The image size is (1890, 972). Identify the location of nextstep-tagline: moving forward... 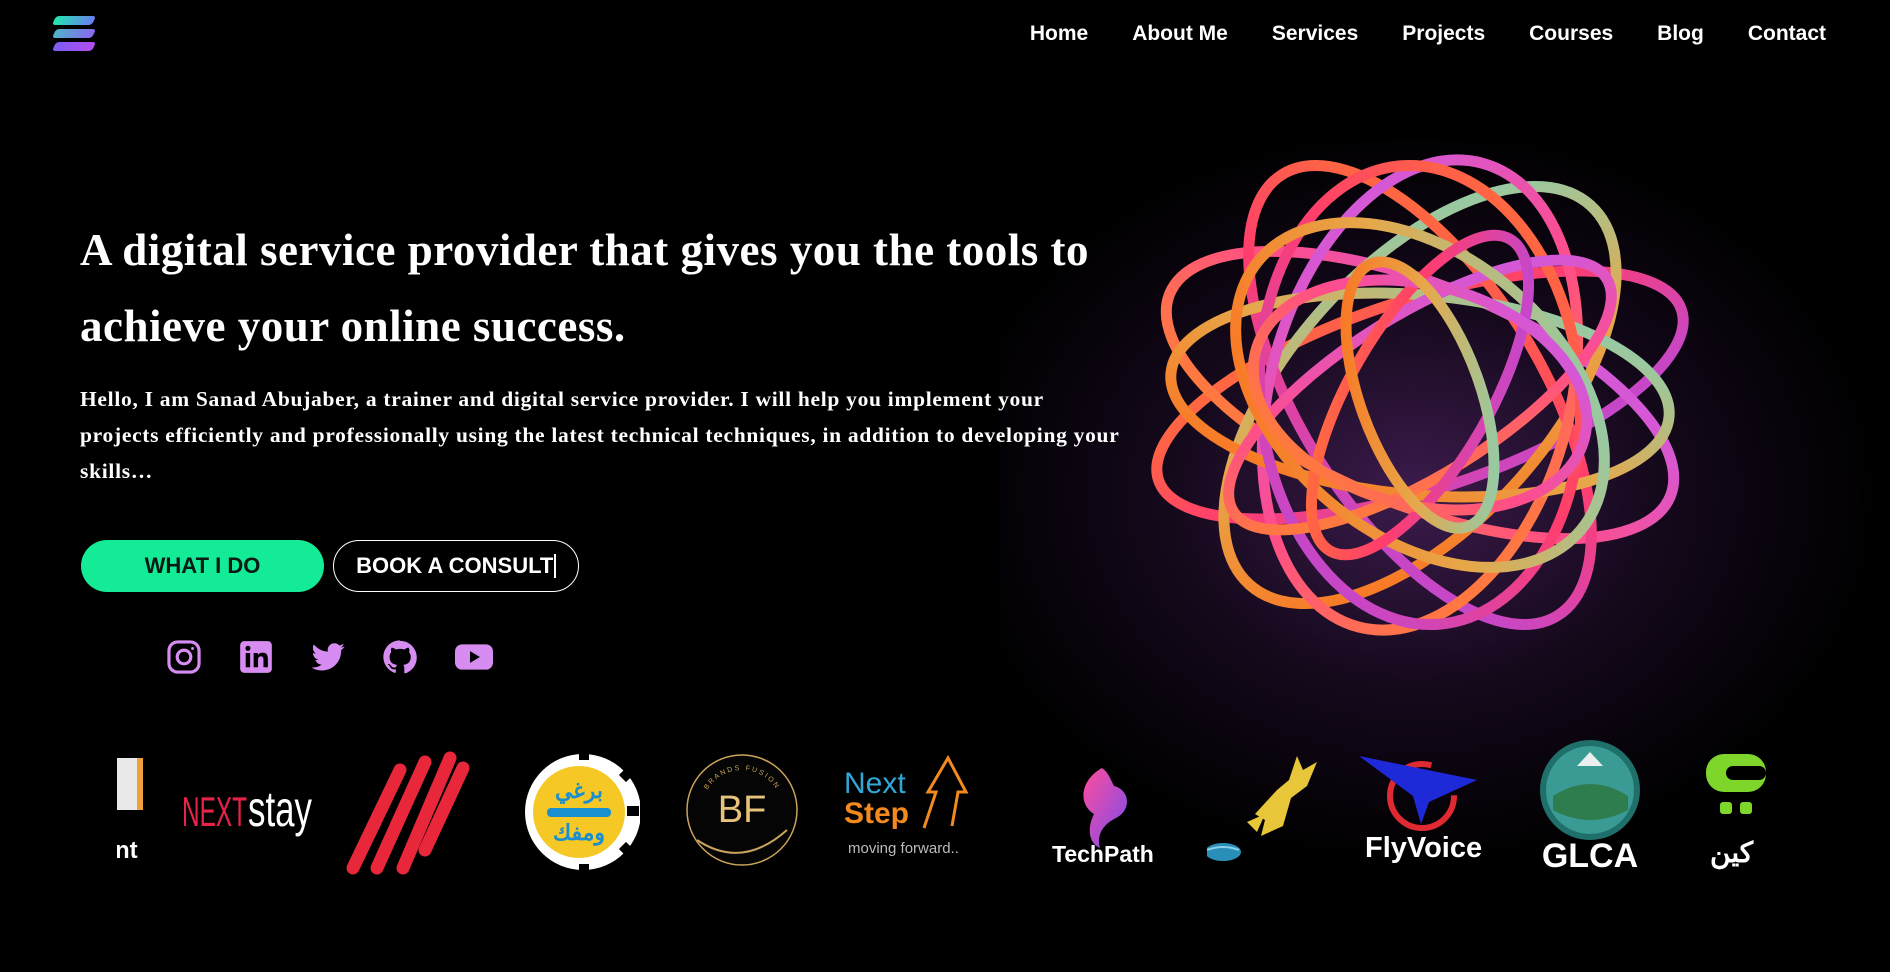
(903, 848).